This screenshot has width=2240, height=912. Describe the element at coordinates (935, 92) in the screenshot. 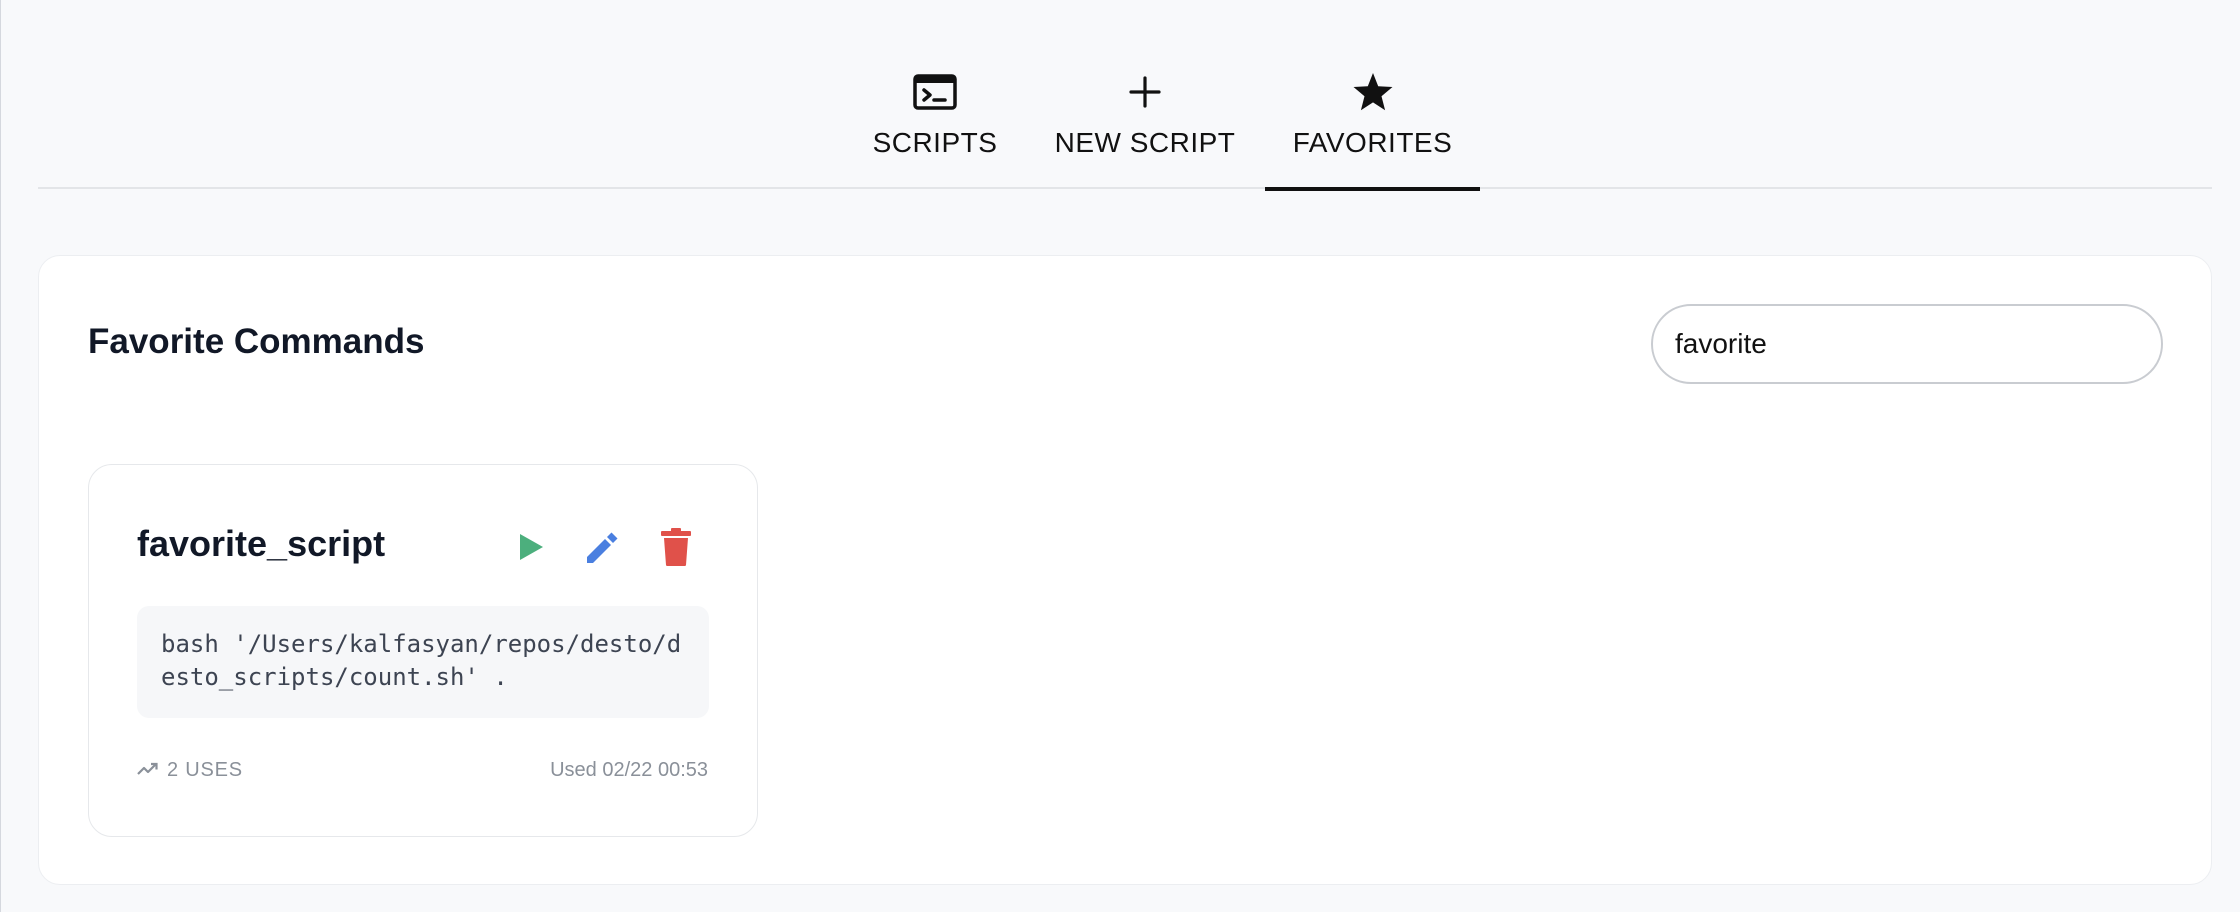

I see `terminal-icon` at that location.